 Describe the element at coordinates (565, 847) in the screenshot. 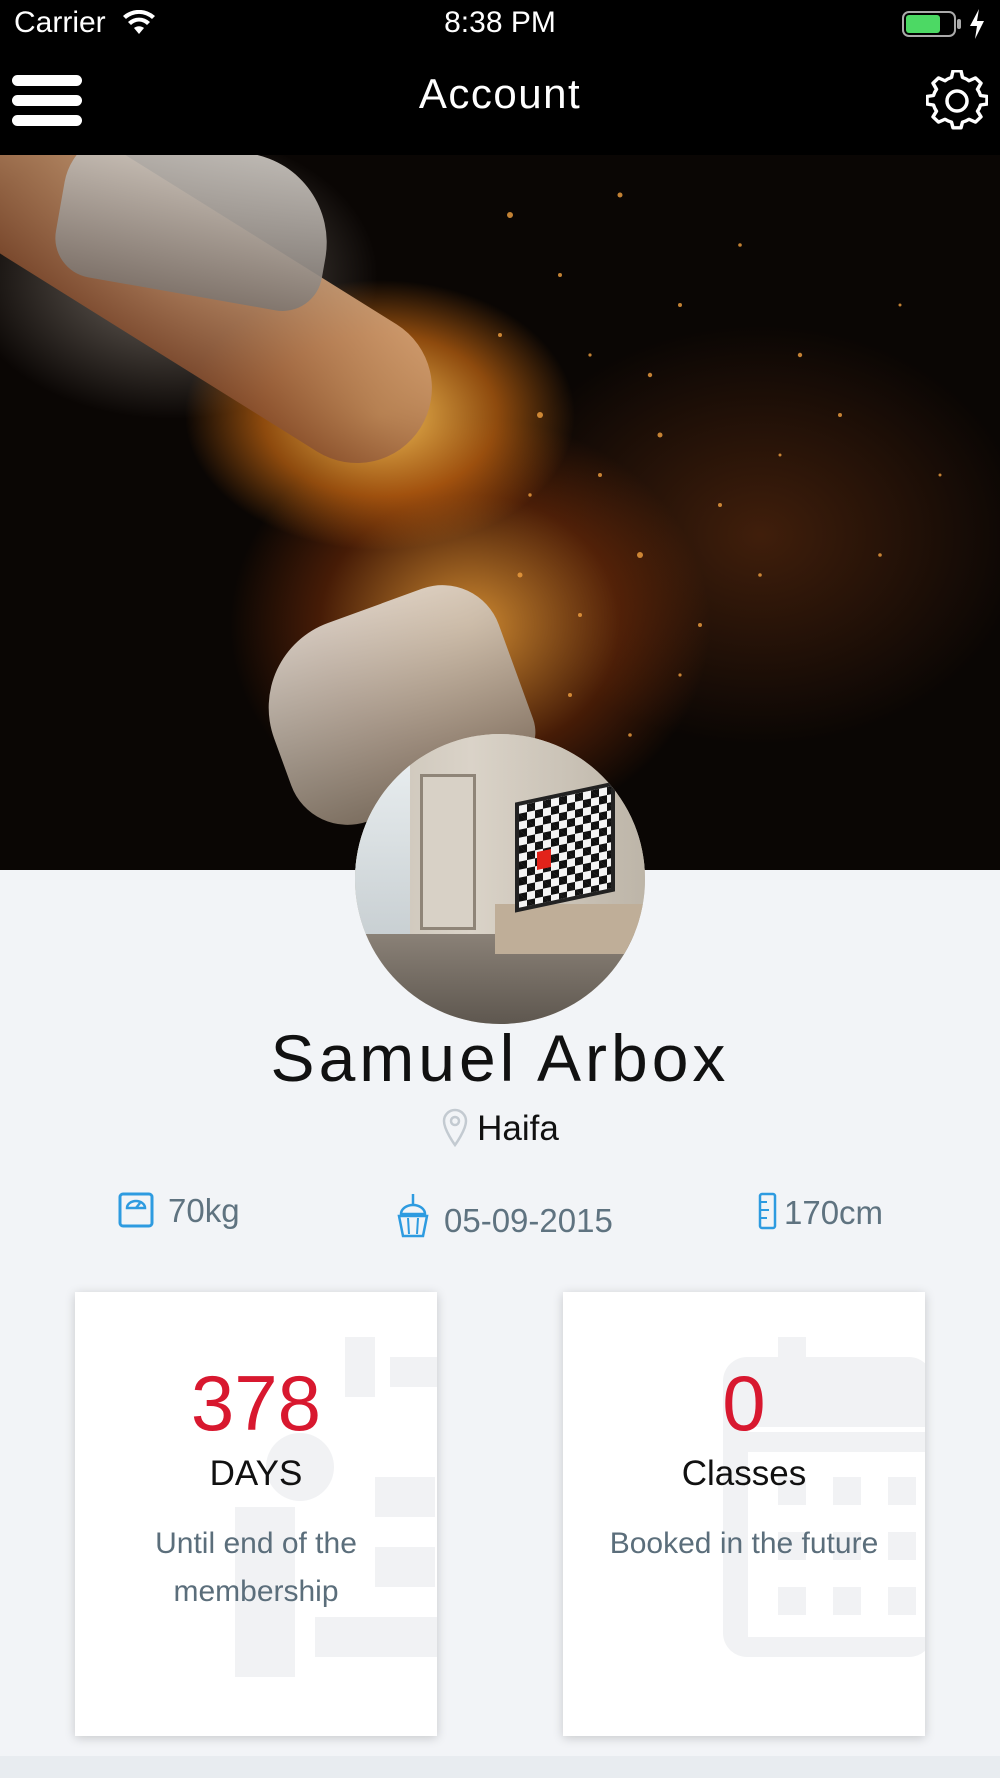

I see `avatar-tv` at that location.